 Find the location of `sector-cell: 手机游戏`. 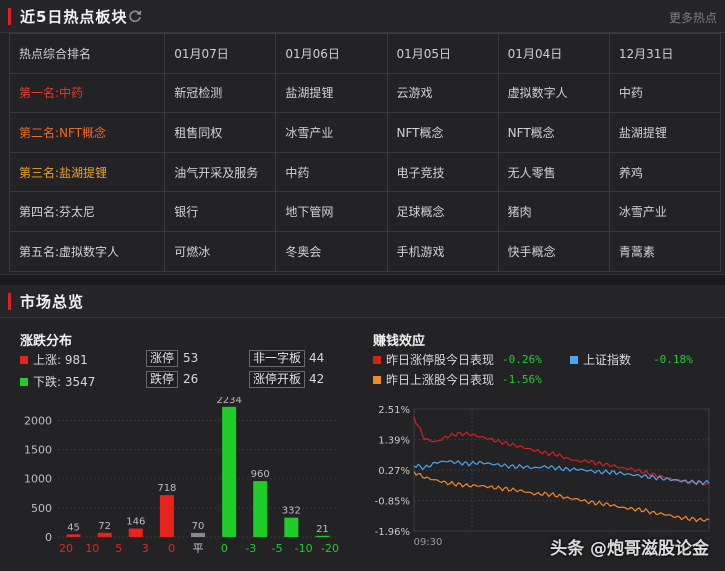

sector-cell: 手机游戏 is located at coordinates (442, 251).